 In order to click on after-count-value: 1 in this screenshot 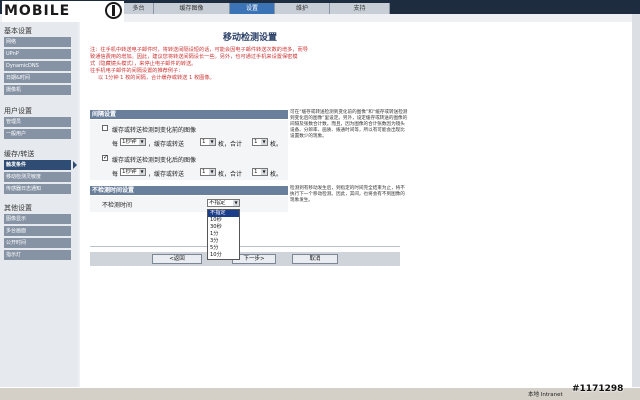, I will do `click(204, 172)`.